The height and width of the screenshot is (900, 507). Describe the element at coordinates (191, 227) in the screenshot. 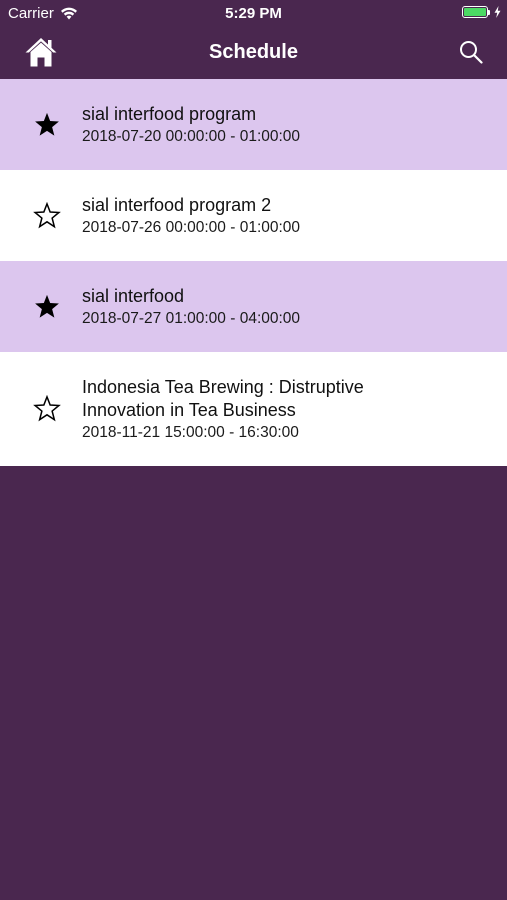

I see `schedule-datetime: 2018-07-26 00:00:00 - 01:00:00` at that location.